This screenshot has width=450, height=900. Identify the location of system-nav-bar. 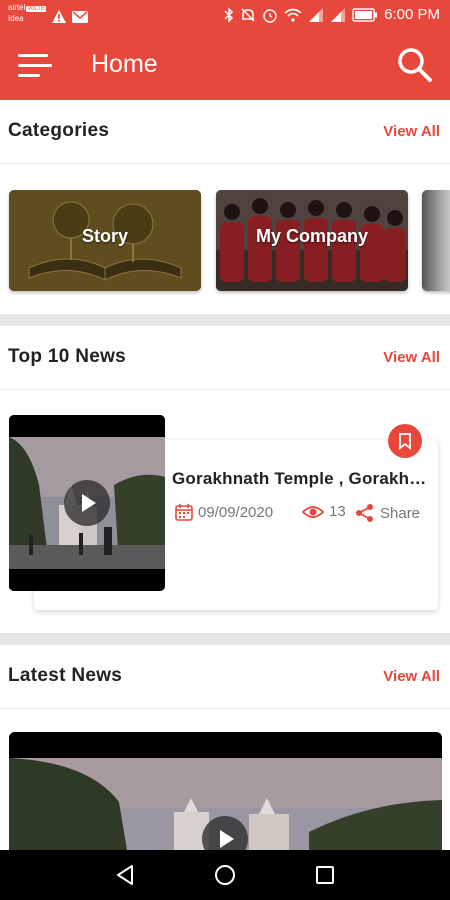
(225, 875).